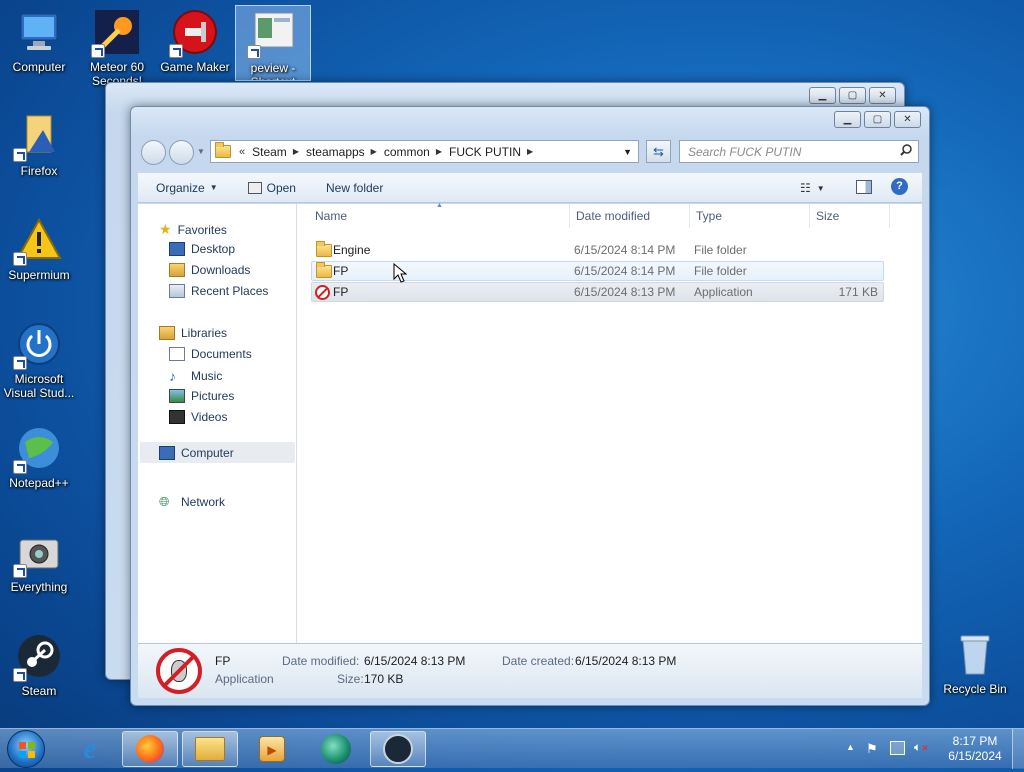 The image size is (1024, 772). Describe the element at coordinates (38, 241) in the screenshot. I see `warning-icon` at that location.